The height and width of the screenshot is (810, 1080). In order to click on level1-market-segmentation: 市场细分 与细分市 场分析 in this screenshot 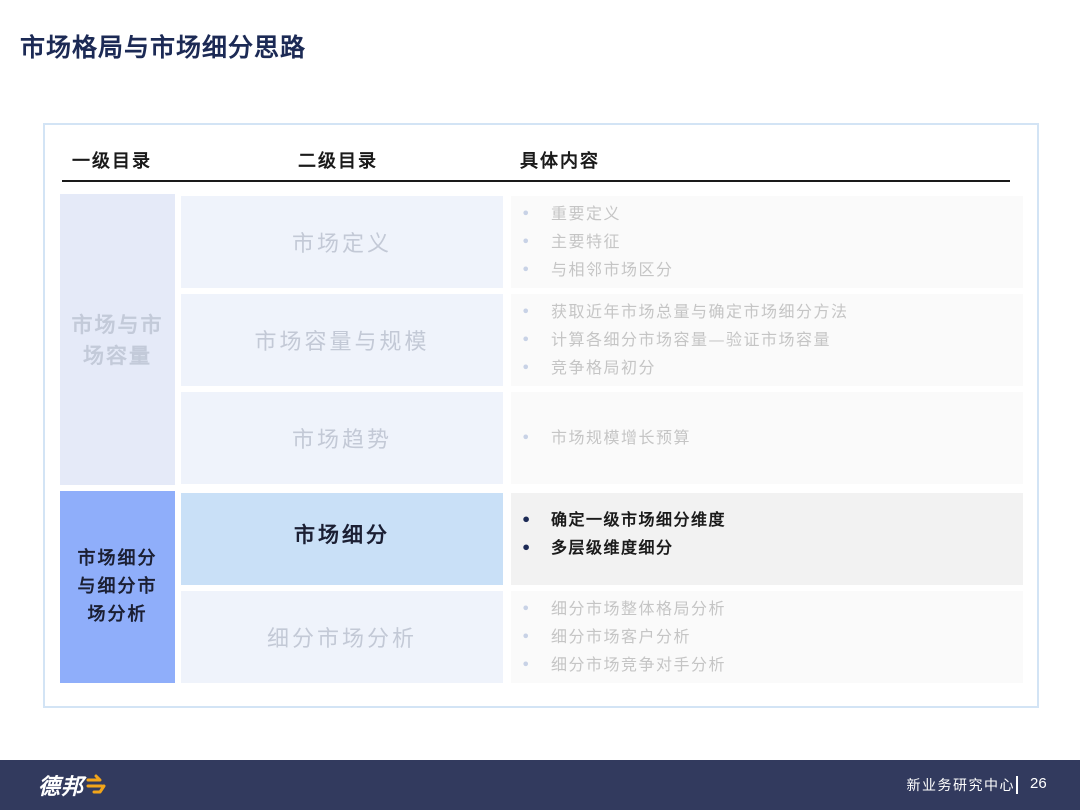, I will do `click(117, 587)`.